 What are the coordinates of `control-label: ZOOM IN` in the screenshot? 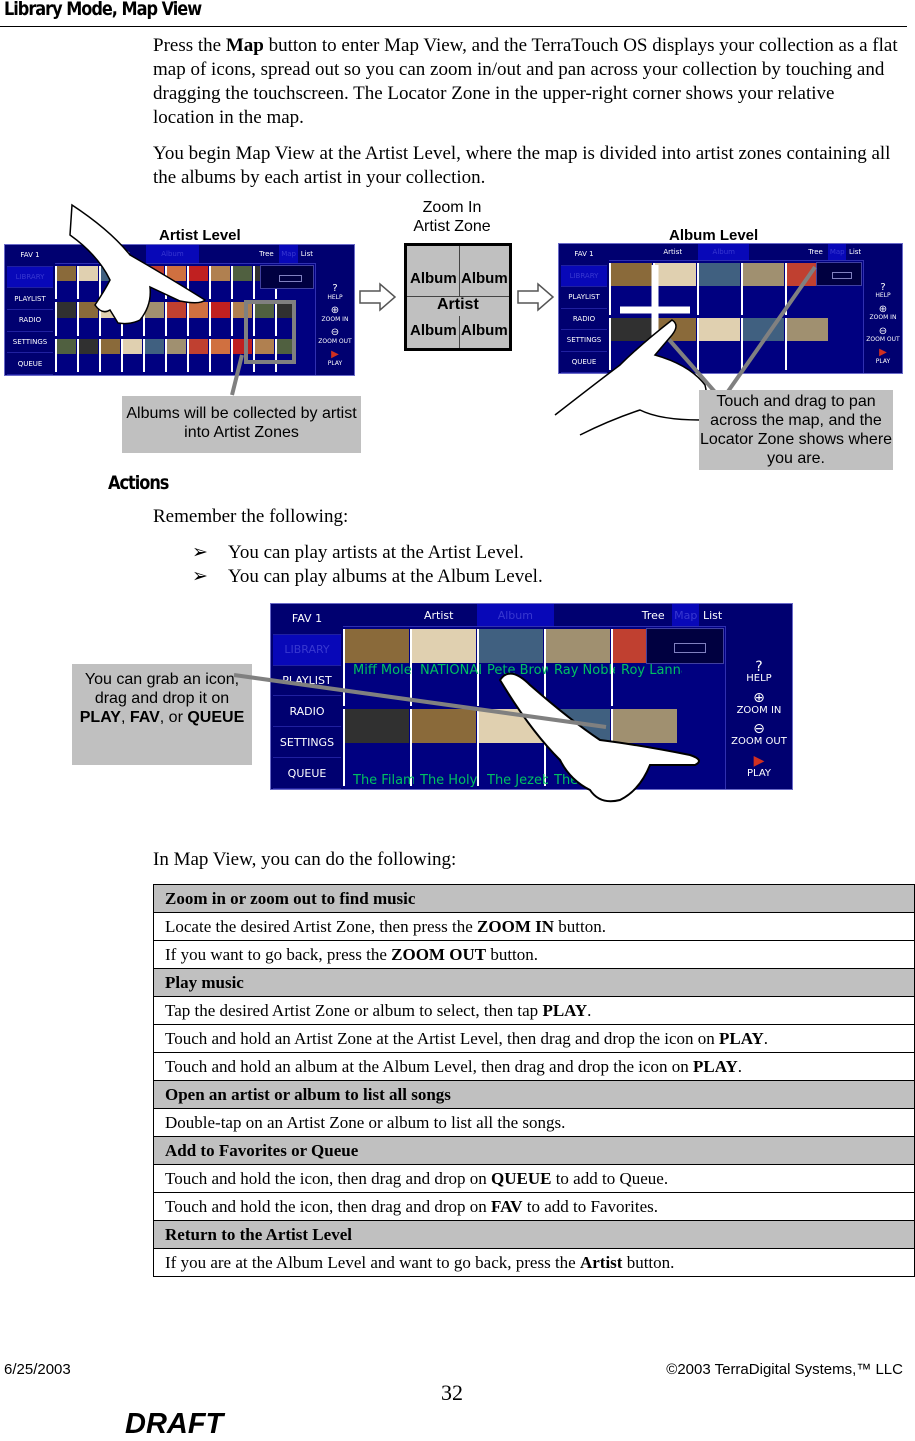 It's located at (335, 319).